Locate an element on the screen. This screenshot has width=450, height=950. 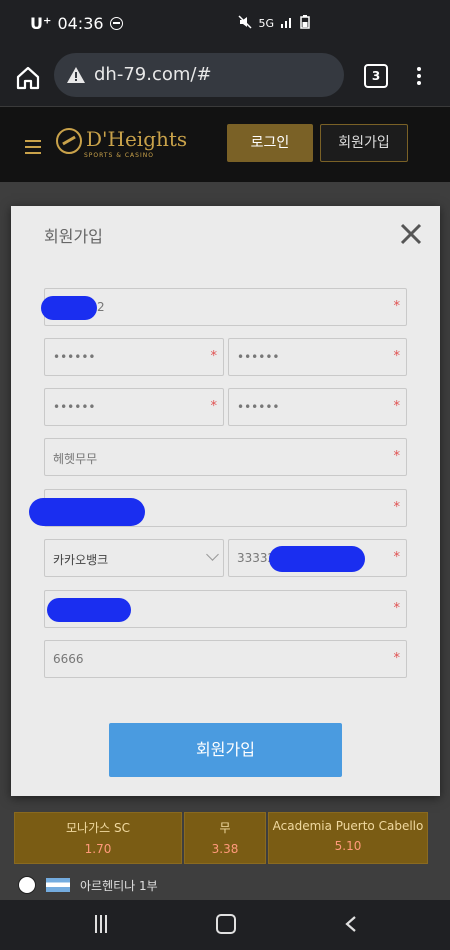
logo-subtitle: SPORTS & CASINO is located at coordinates (119, 155).